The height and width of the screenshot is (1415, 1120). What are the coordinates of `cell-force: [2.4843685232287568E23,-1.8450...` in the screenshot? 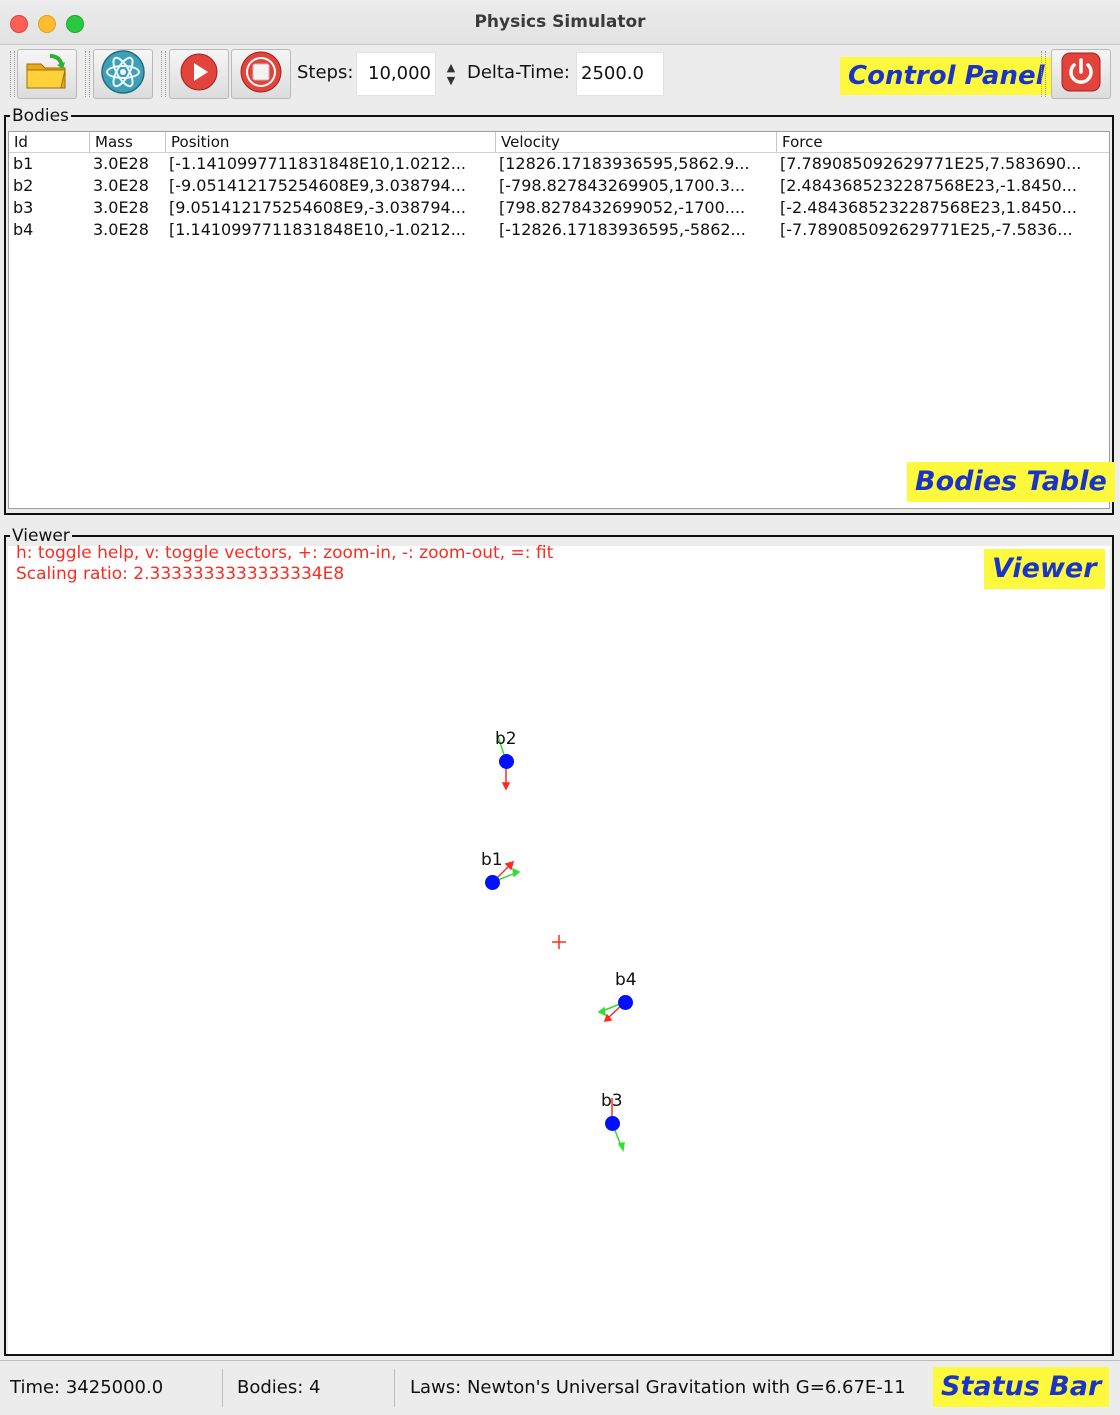 It's located at (943, 186).